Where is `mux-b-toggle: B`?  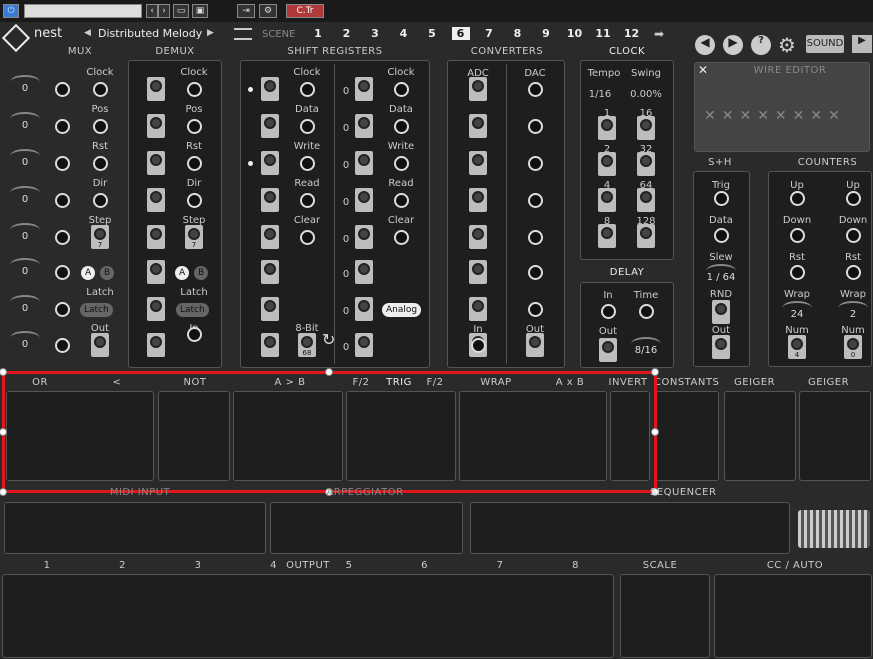
mux-b-toggle: B is located at coordinates (107, 273).